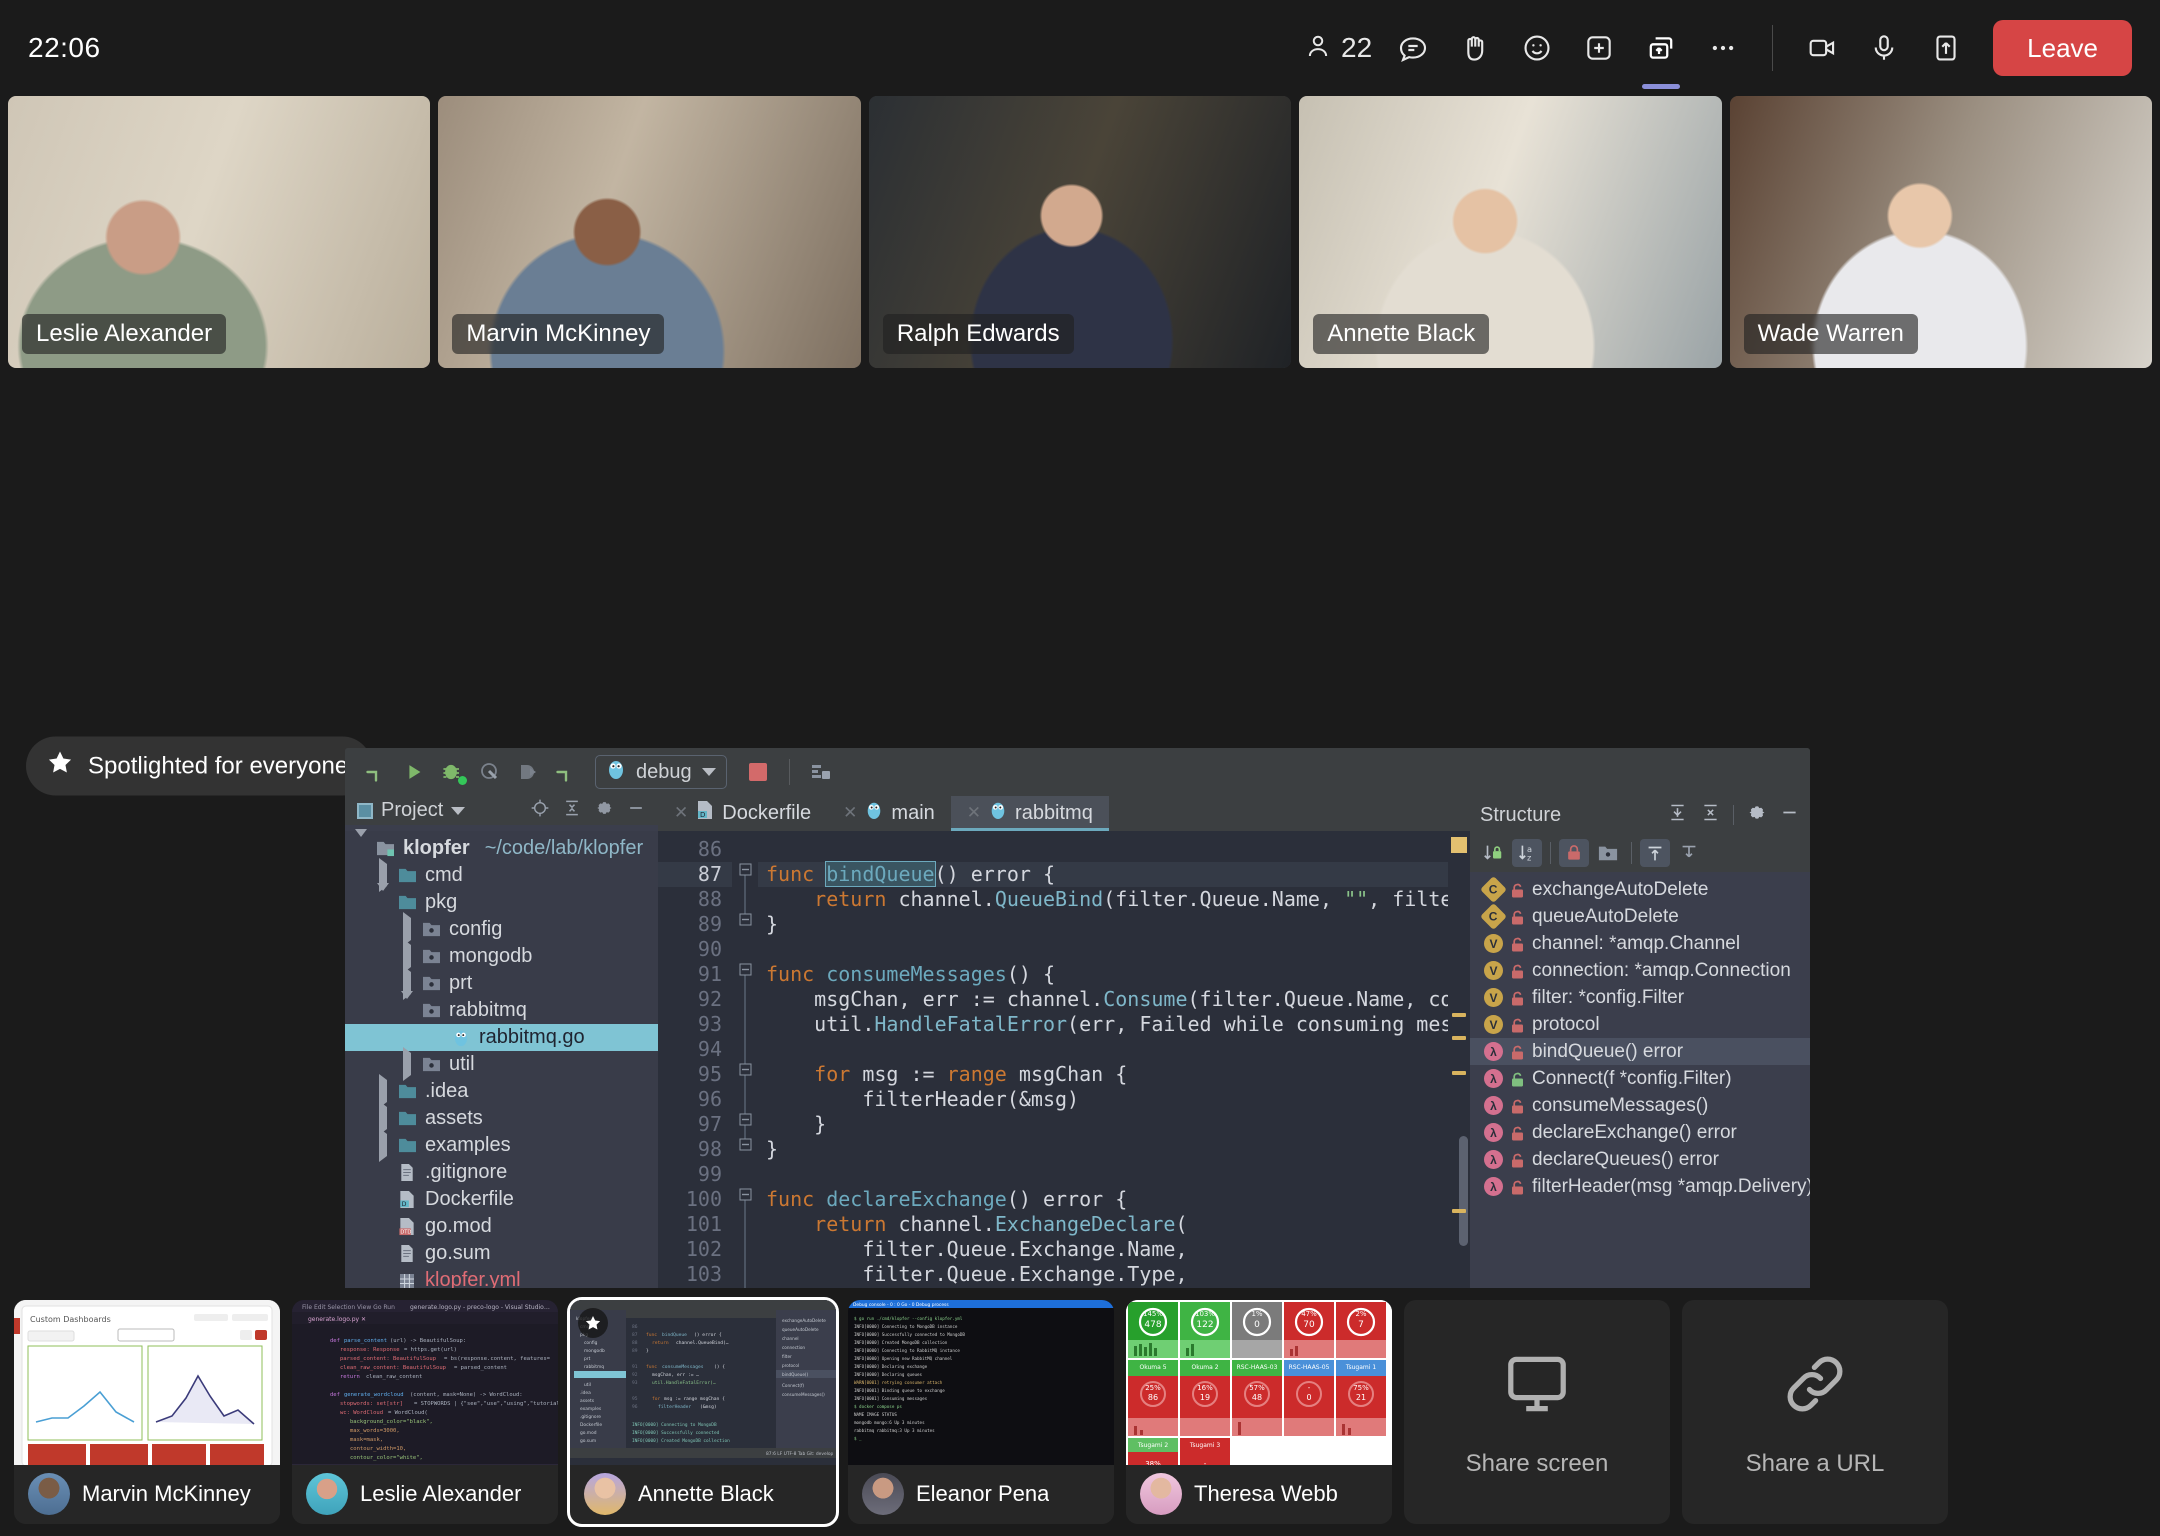 This screenshot has width=2160, height=1536. Describe the element at coordinates (501, 1007) in the screenshot. I see `project-tree-item: rabbitmq` at that location.